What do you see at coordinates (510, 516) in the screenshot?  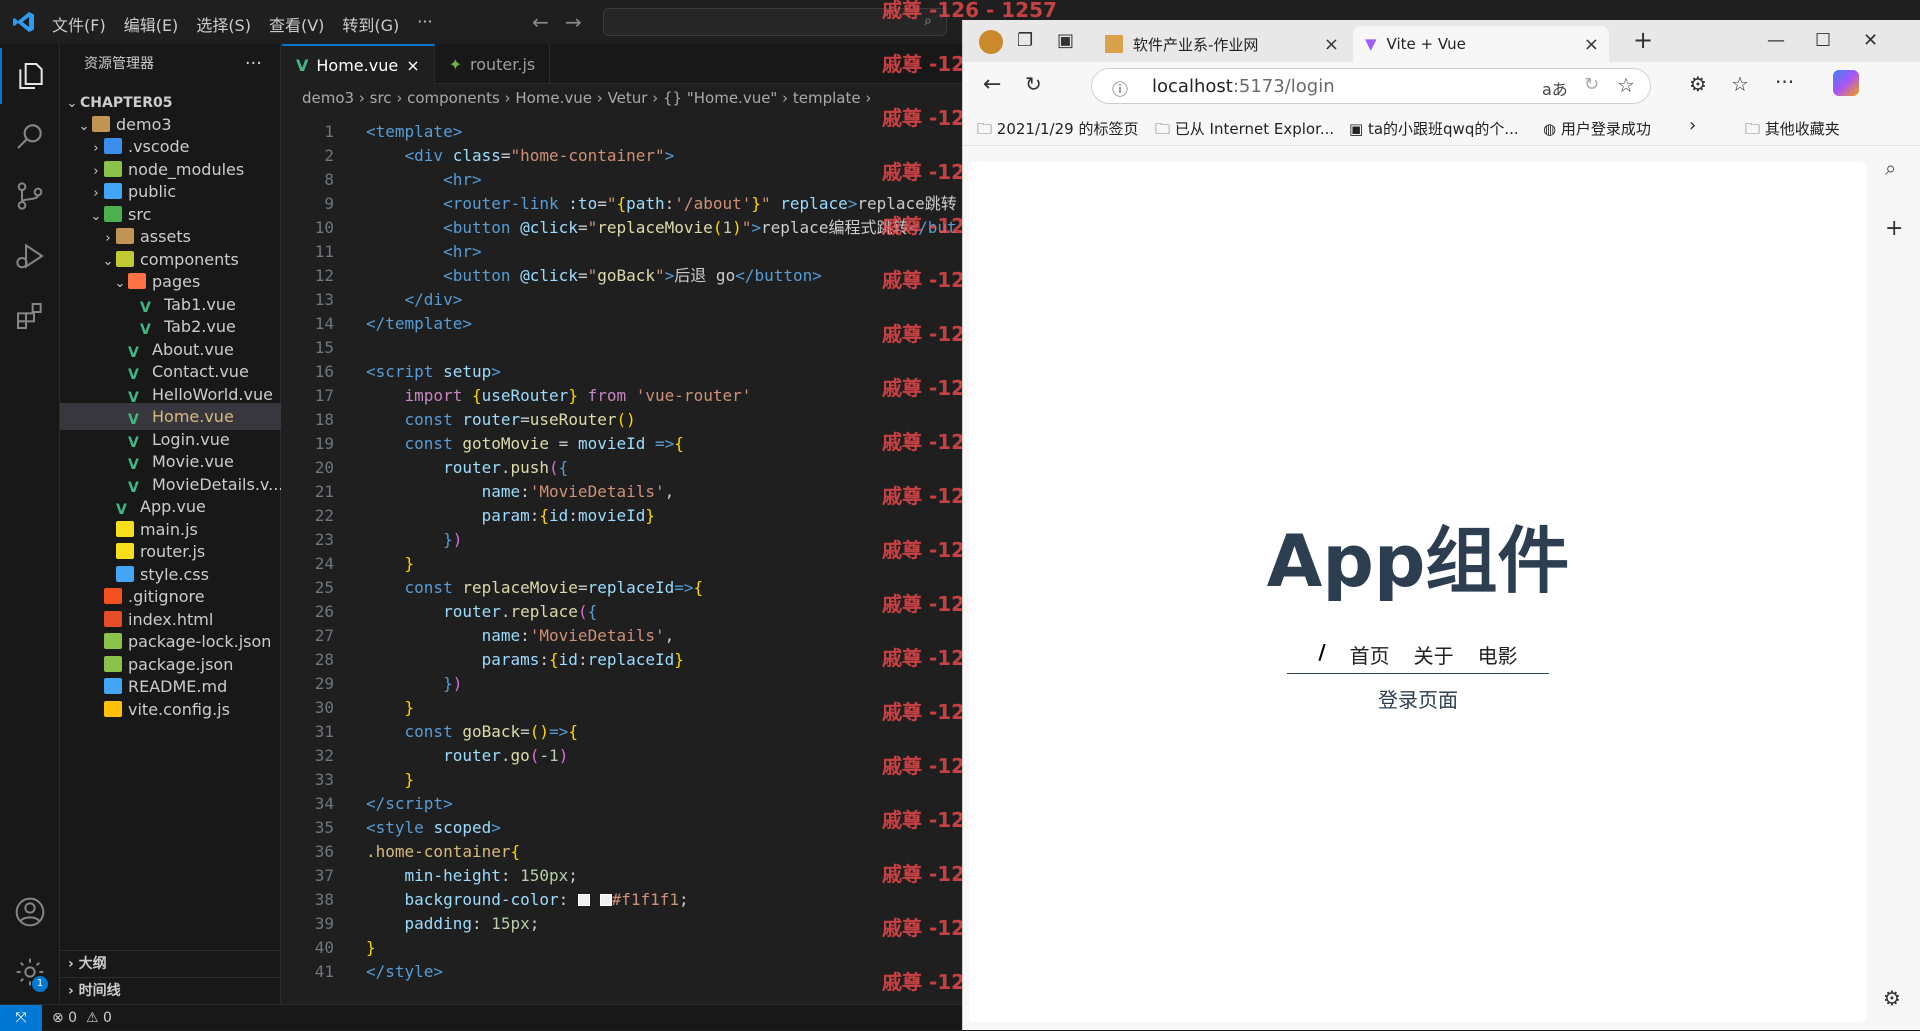 I see `code-line: param:{id:movieId}` at bounding box center [510, 516].